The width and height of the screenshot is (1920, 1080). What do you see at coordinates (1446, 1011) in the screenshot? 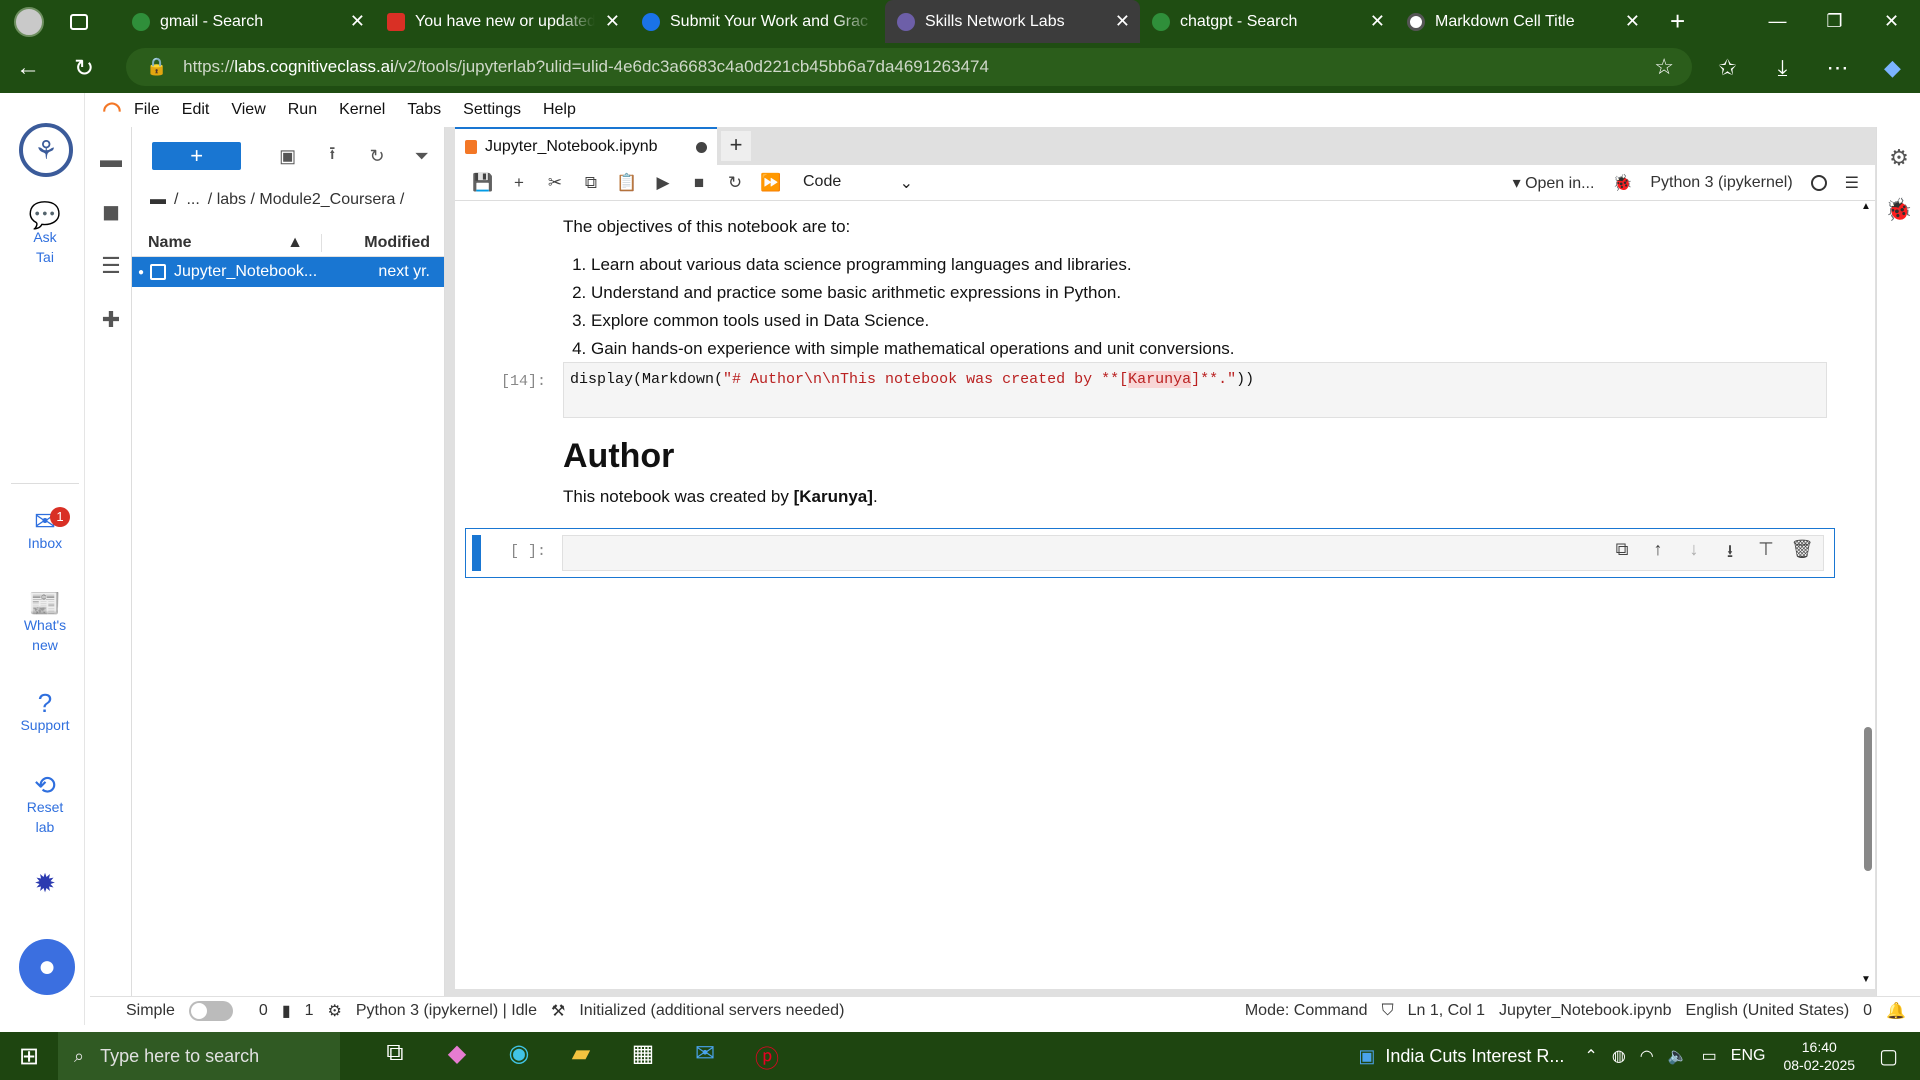
I see `cursor-position: Ln 1, Col 1` at bounding box center [1446, 1011].